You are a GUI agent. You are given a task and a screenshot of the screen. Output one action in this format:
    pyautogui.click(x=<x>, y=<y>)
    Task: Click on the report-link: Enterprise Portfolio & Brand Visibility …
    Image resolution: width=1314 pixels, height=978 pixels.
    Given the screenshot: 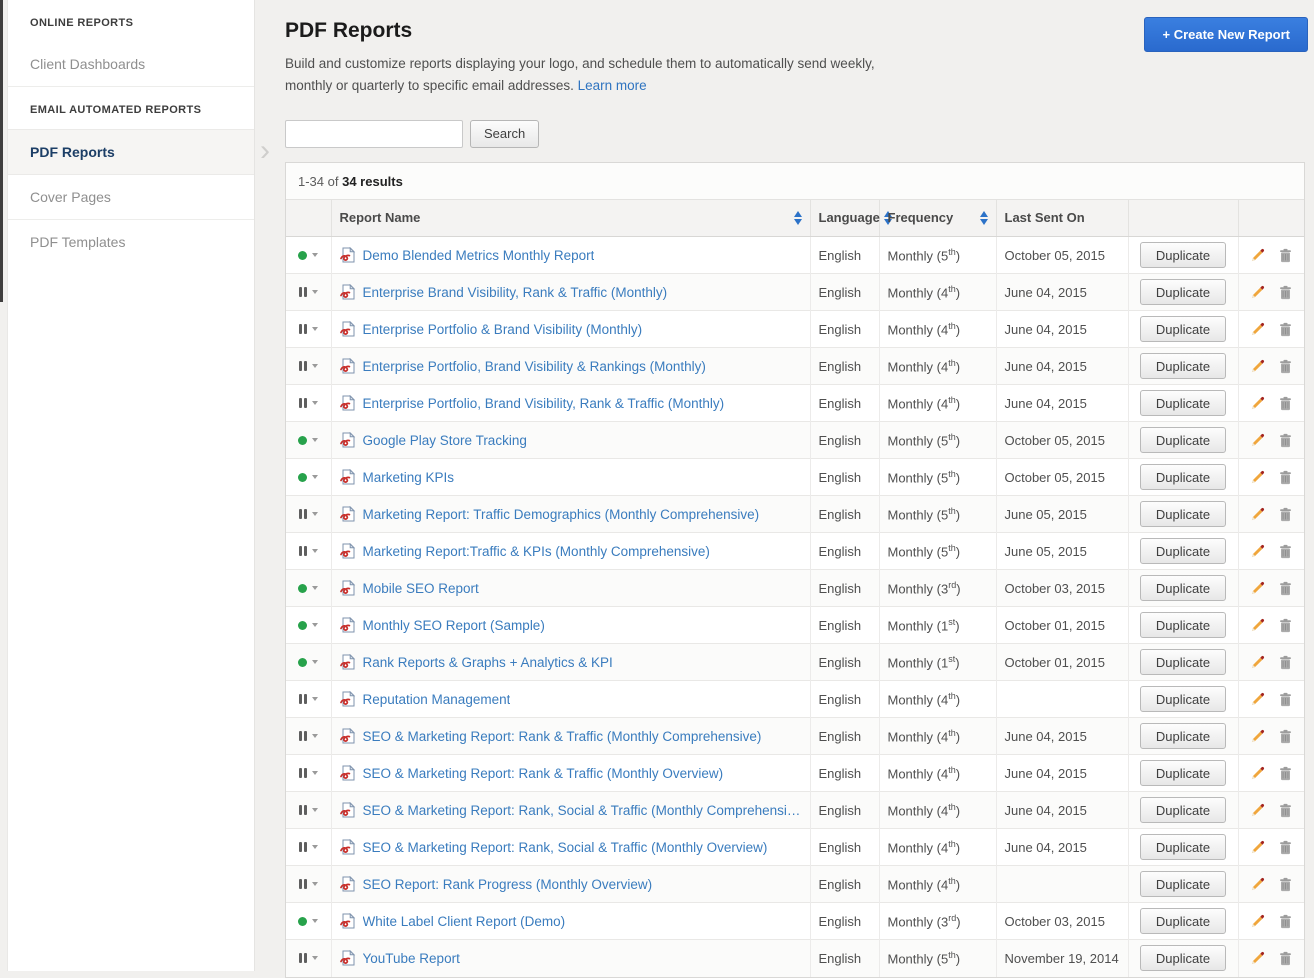 What is the action you would take?
    pyautogui.click(x=503, y=329)
    